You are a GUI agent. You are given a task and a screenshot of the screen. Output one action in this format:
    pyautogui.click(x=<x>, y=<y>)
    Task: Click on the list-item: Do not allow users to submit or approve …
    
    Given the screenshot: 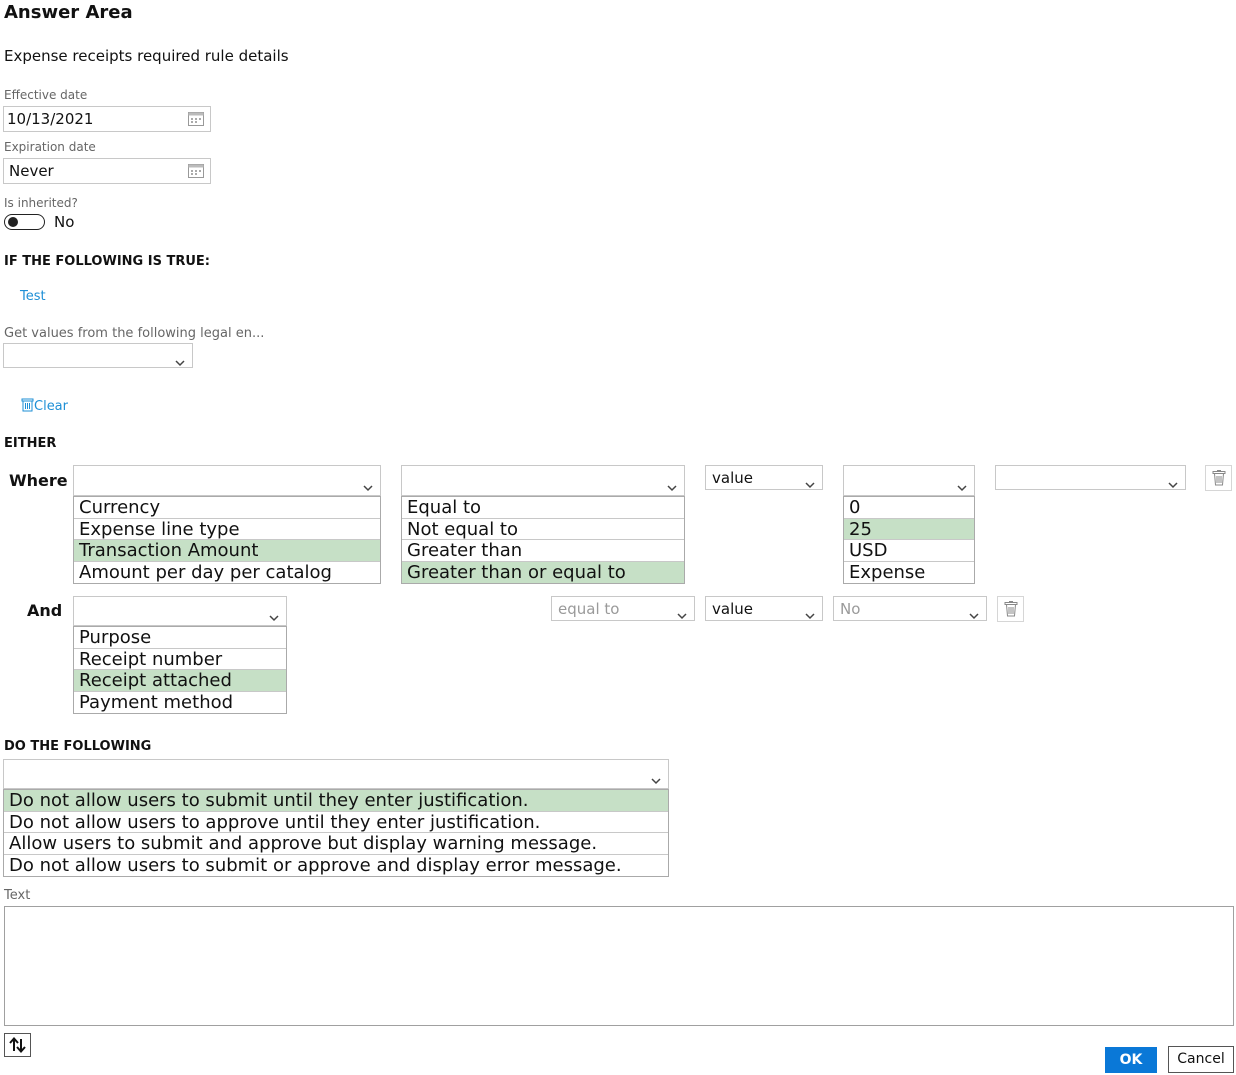 What is the action you would take?
    pyautogui.click(x=336, y=866)
    